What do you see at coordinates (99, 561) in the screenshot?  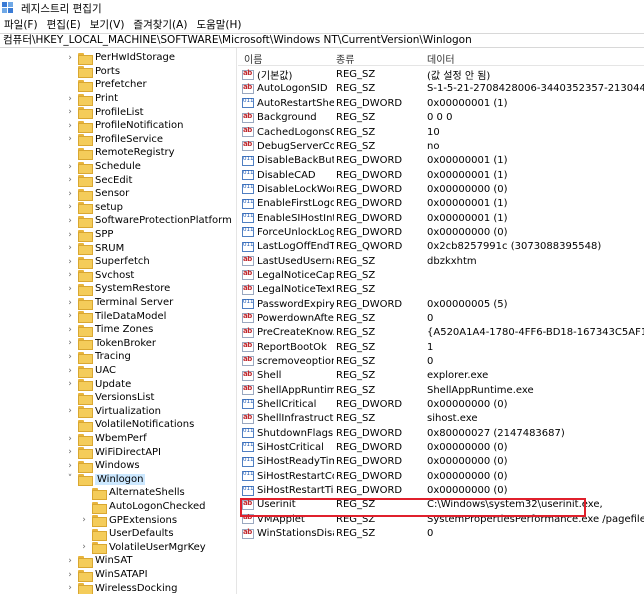 I see `tree-item: › WinSAT` at bounding box center [99, 561].